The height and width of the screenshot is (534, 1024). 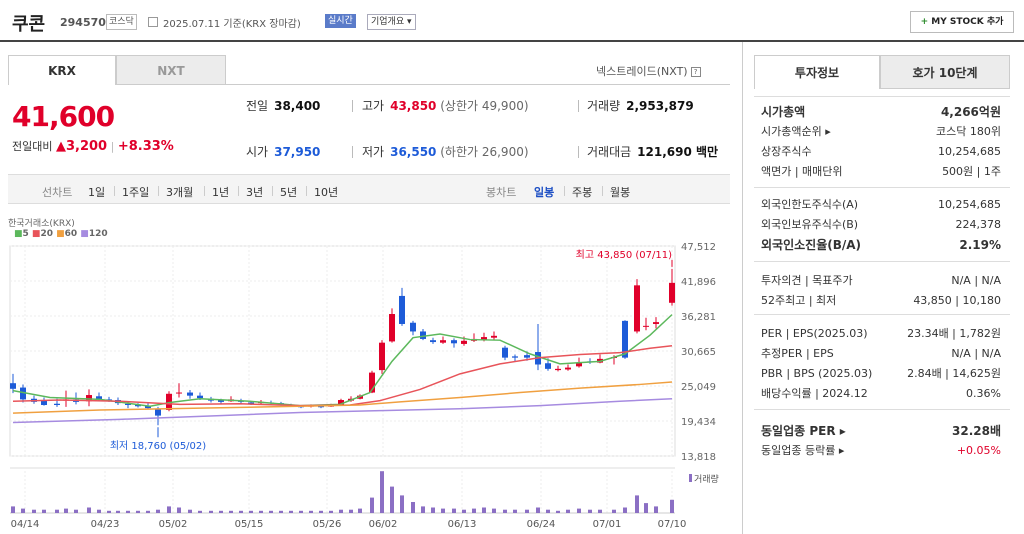 I want to click on info-key: 상장주식수, so click(x=786, y=151).